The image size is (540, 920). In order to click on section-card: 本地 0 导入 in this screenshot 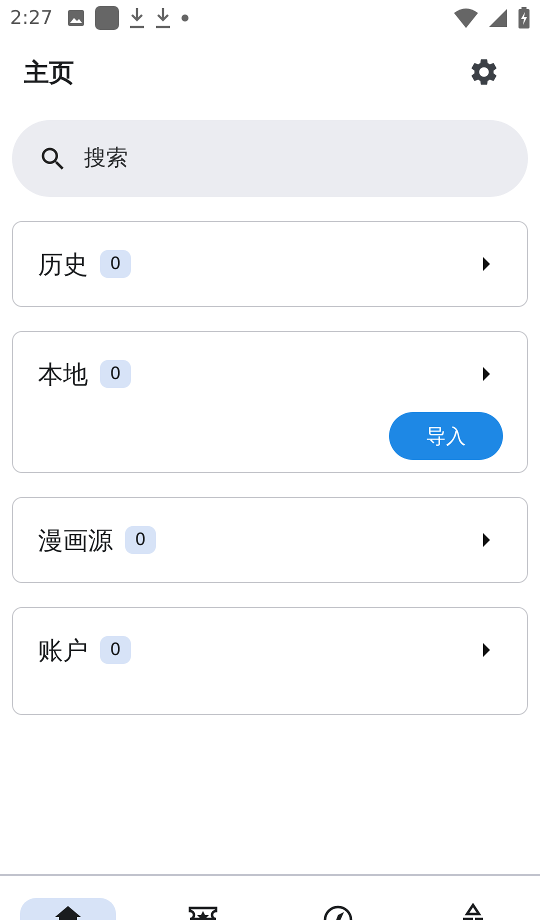, I will do `click(270, 402)`.